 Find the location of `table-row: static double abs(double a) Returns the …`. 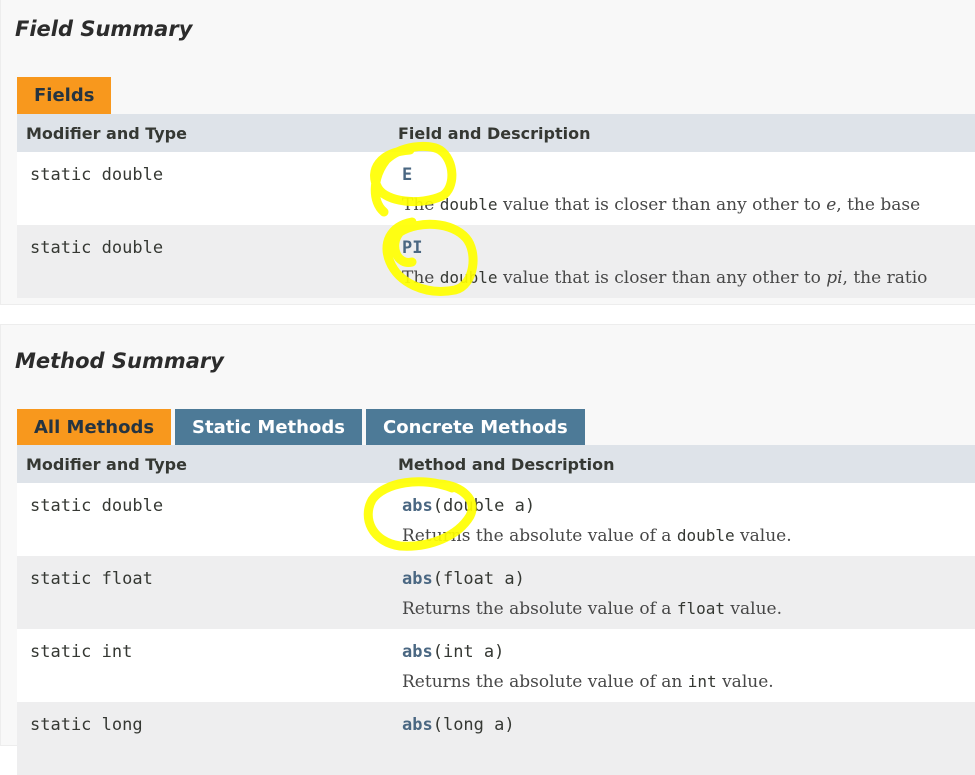

table-row: static double abs(double a) Returns the … is located at coordinates (496, 519).